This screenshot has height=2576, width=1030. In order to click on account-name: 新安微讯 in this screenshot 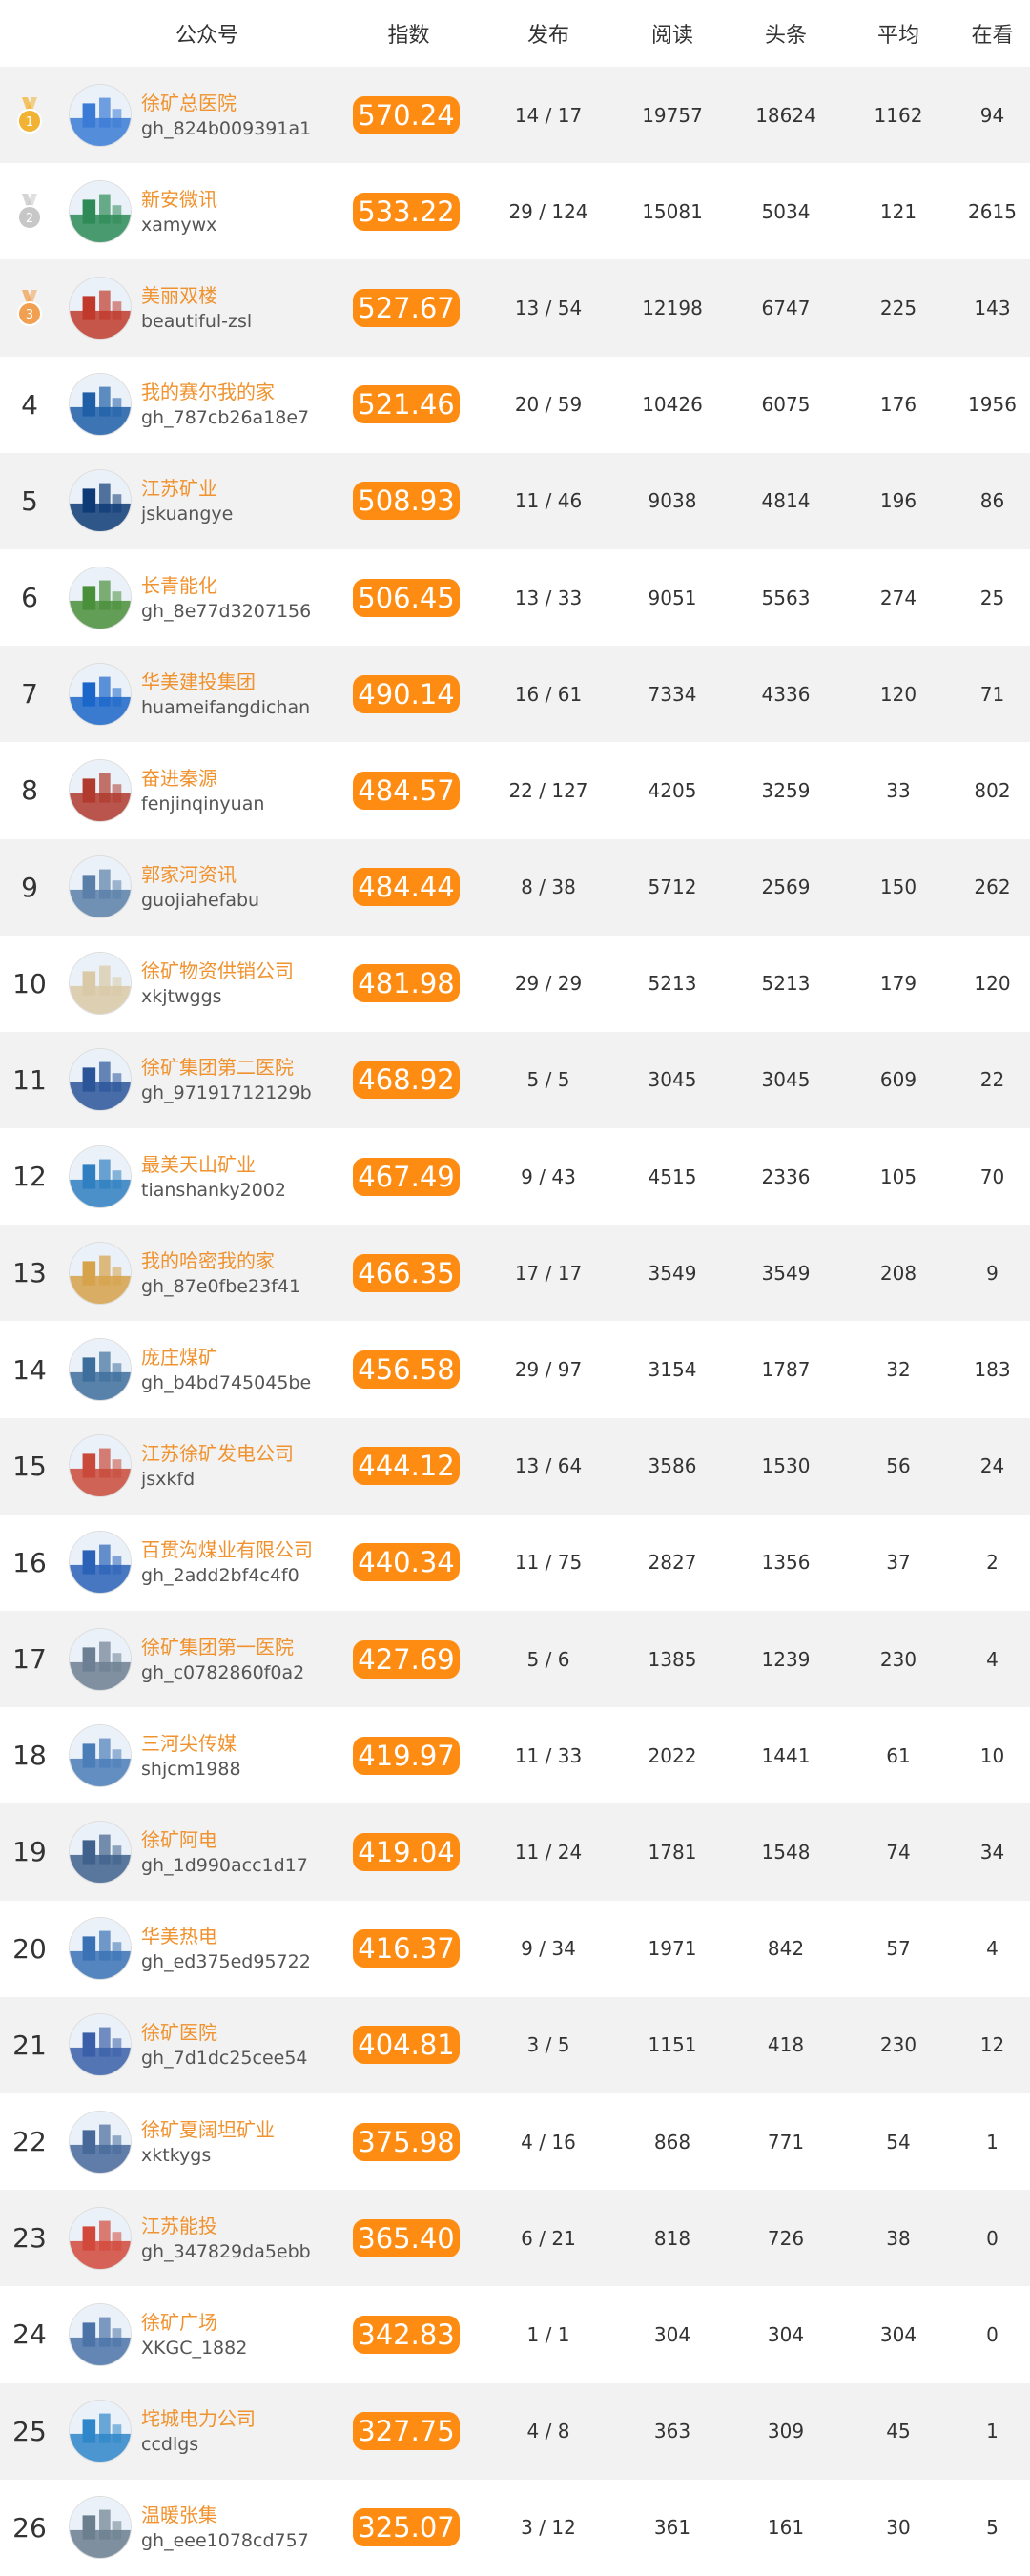, I will do `click(247, 199)`.